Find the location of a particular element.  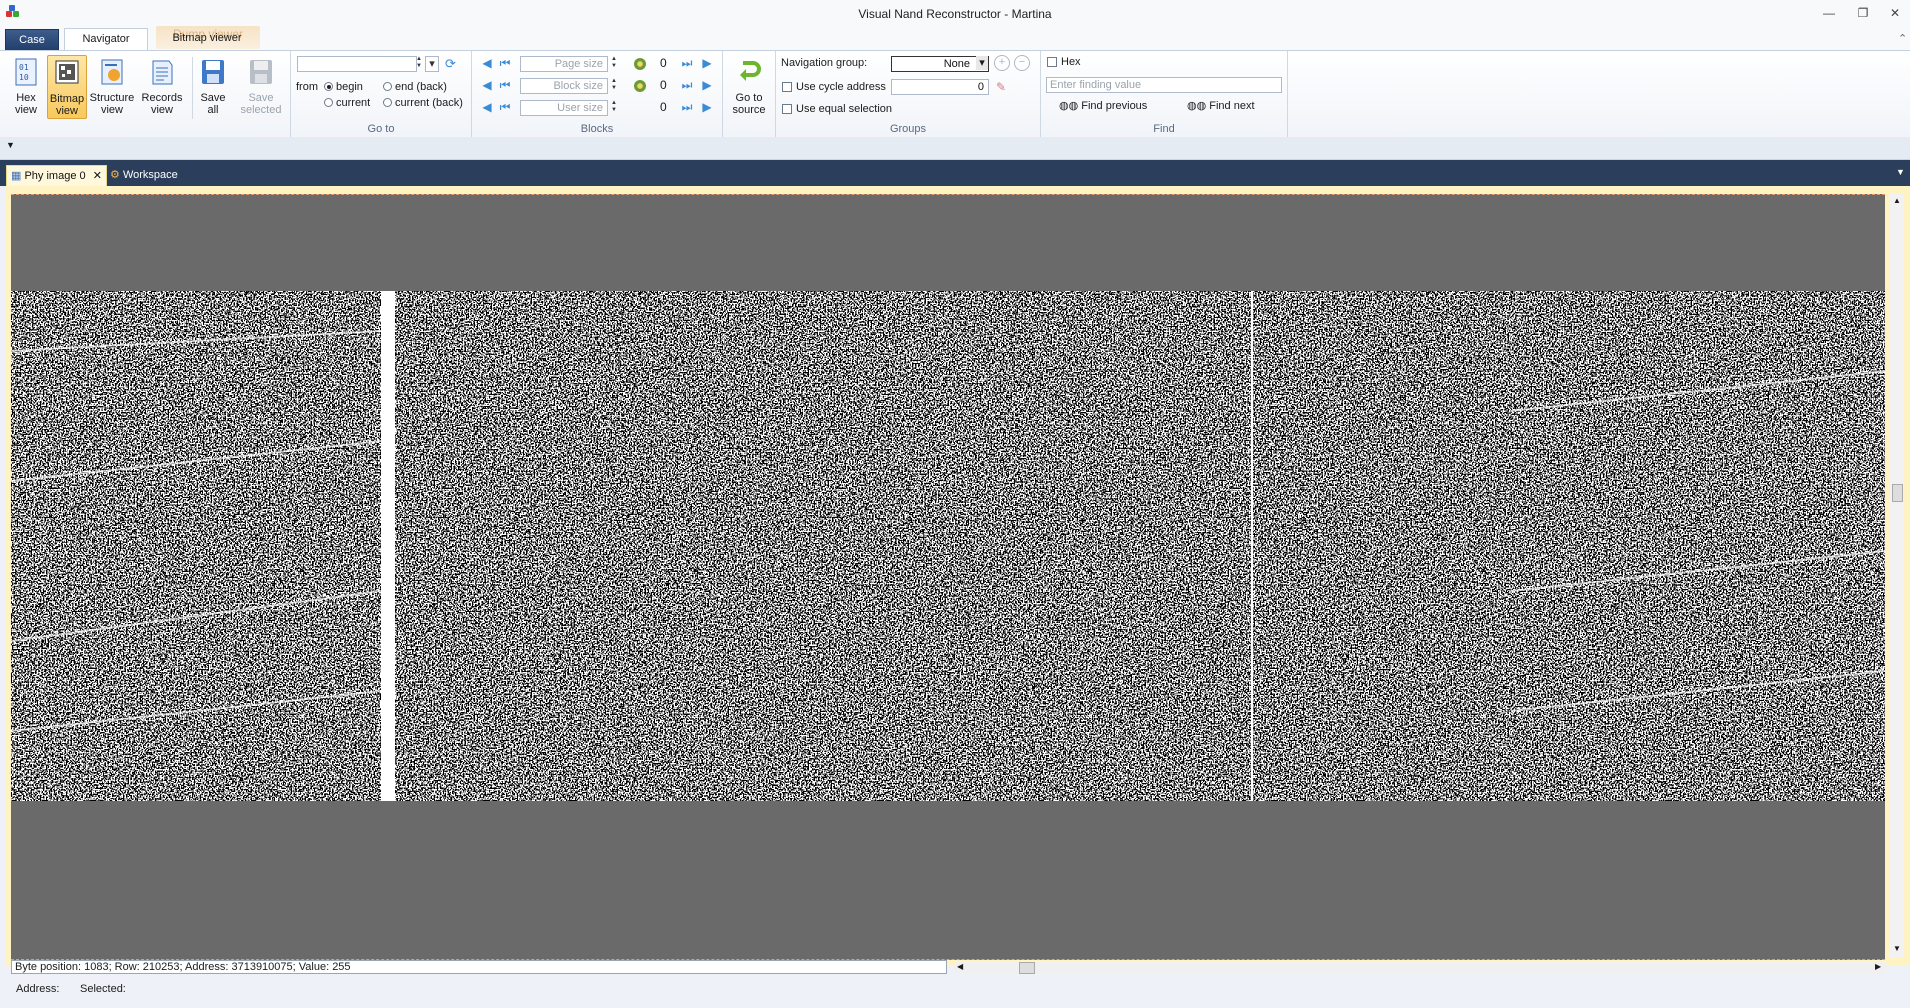

block-size-spinner: ▲ ▼ is located at coordinates (614, 86).